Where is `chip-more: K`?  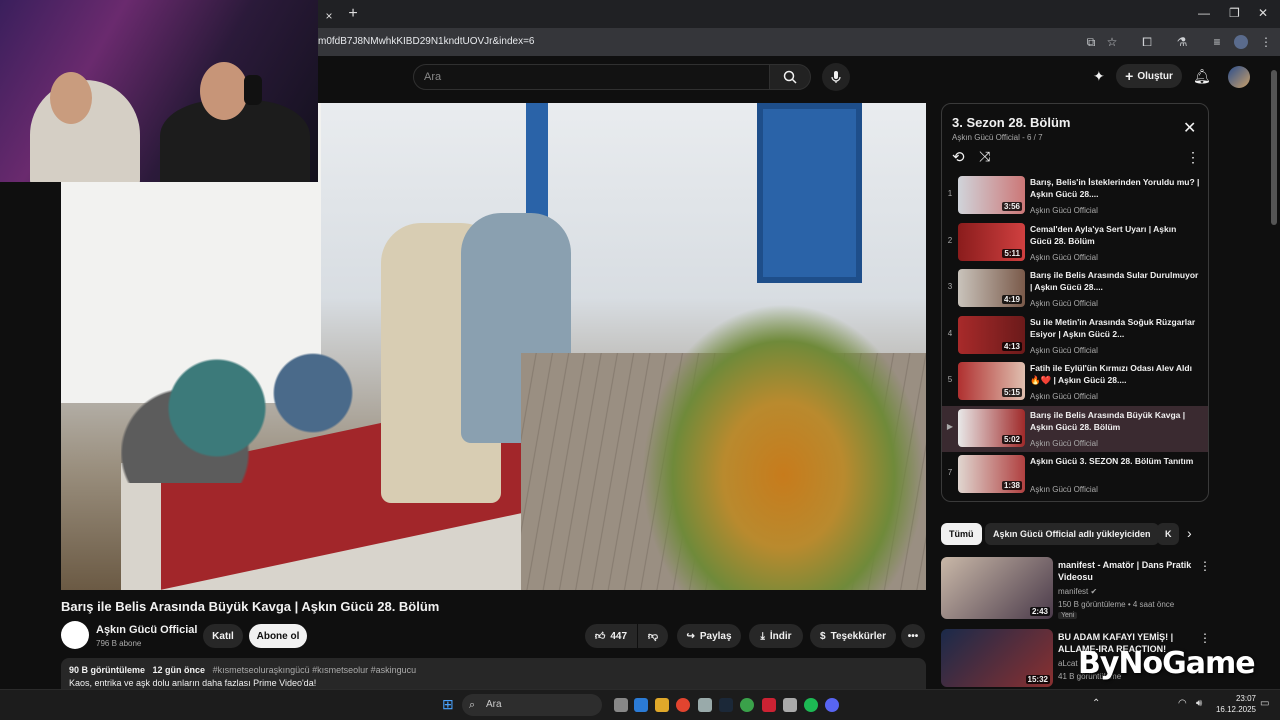 chip-more: K is located at coordinates (1168, 534).